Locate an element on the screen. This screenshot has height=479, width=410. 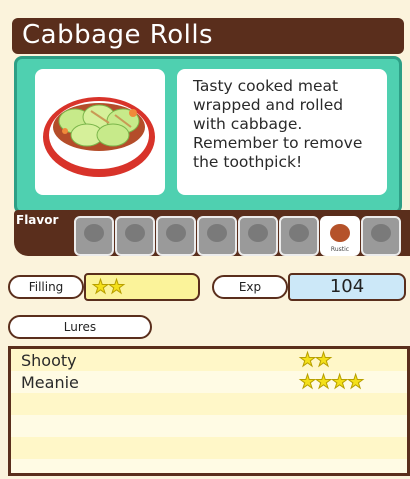
lures-label: Lures is located at coordinates (80, 327).